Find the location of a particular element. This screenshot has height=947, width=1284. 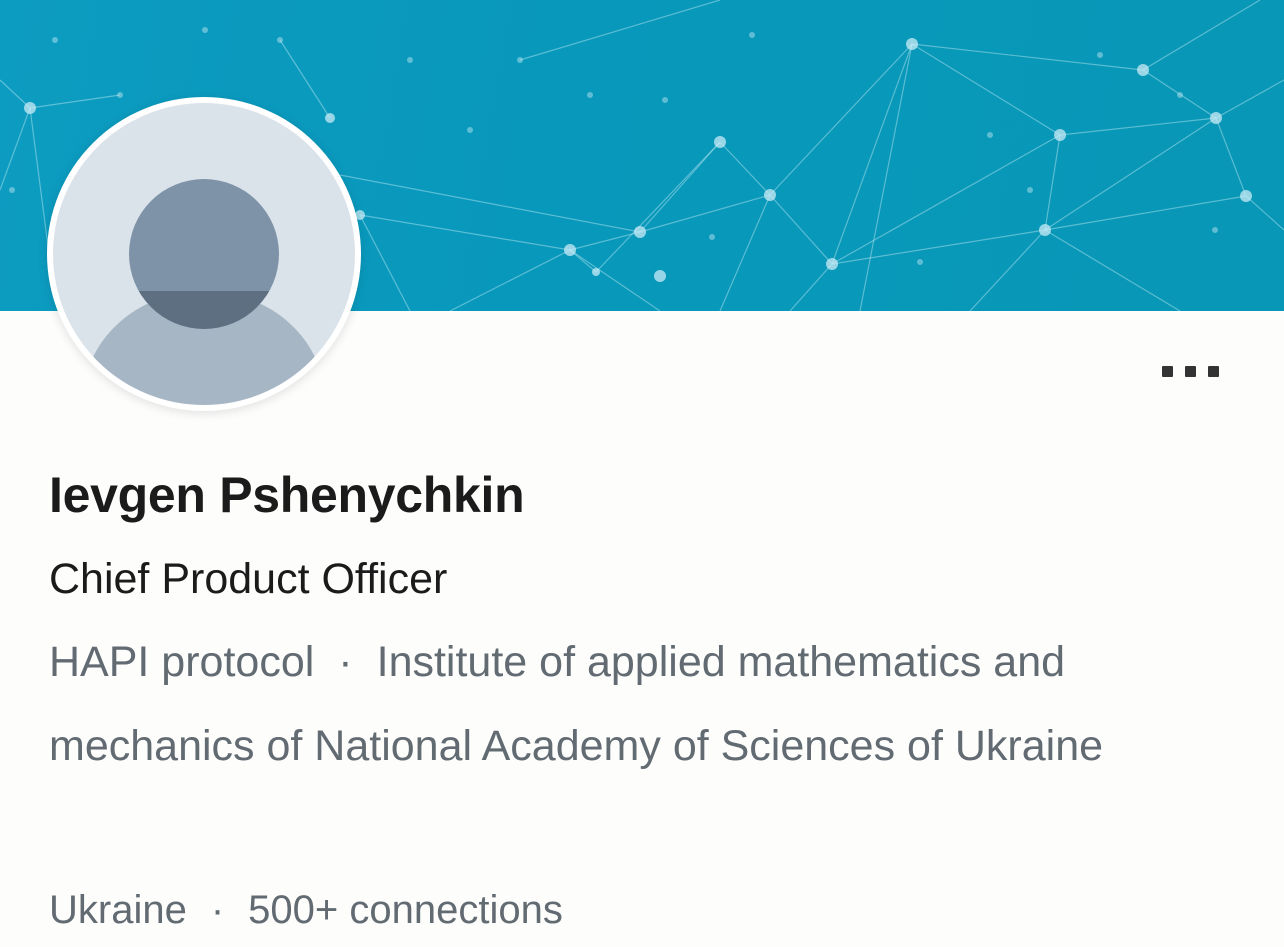

profile-meta: Ukraine · 500+ connections is located at coordinates (306, 910).